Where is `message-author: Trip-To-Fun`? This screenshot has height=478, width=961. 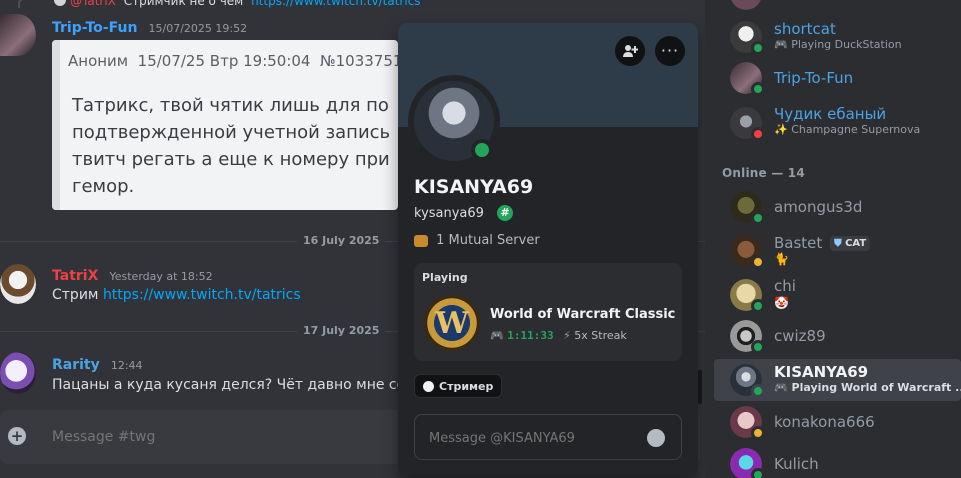
message-author: Trip-To-Fun is located at coordinates (94, 28).